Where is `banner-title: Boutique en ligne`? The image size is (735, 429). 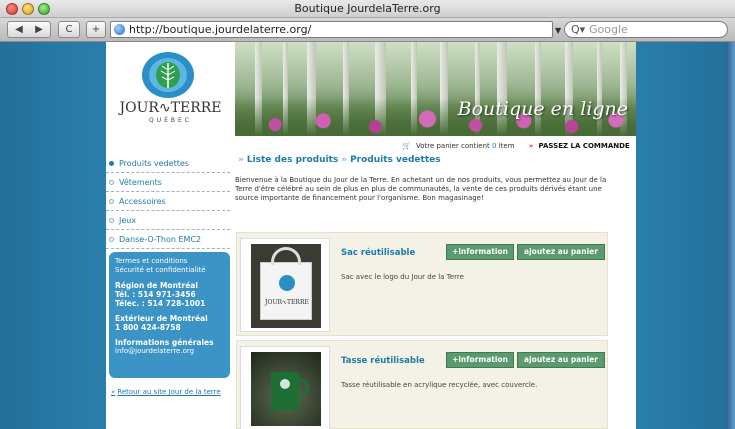 banner-title: Boutique en ligne is located at coordinates (542, 109).